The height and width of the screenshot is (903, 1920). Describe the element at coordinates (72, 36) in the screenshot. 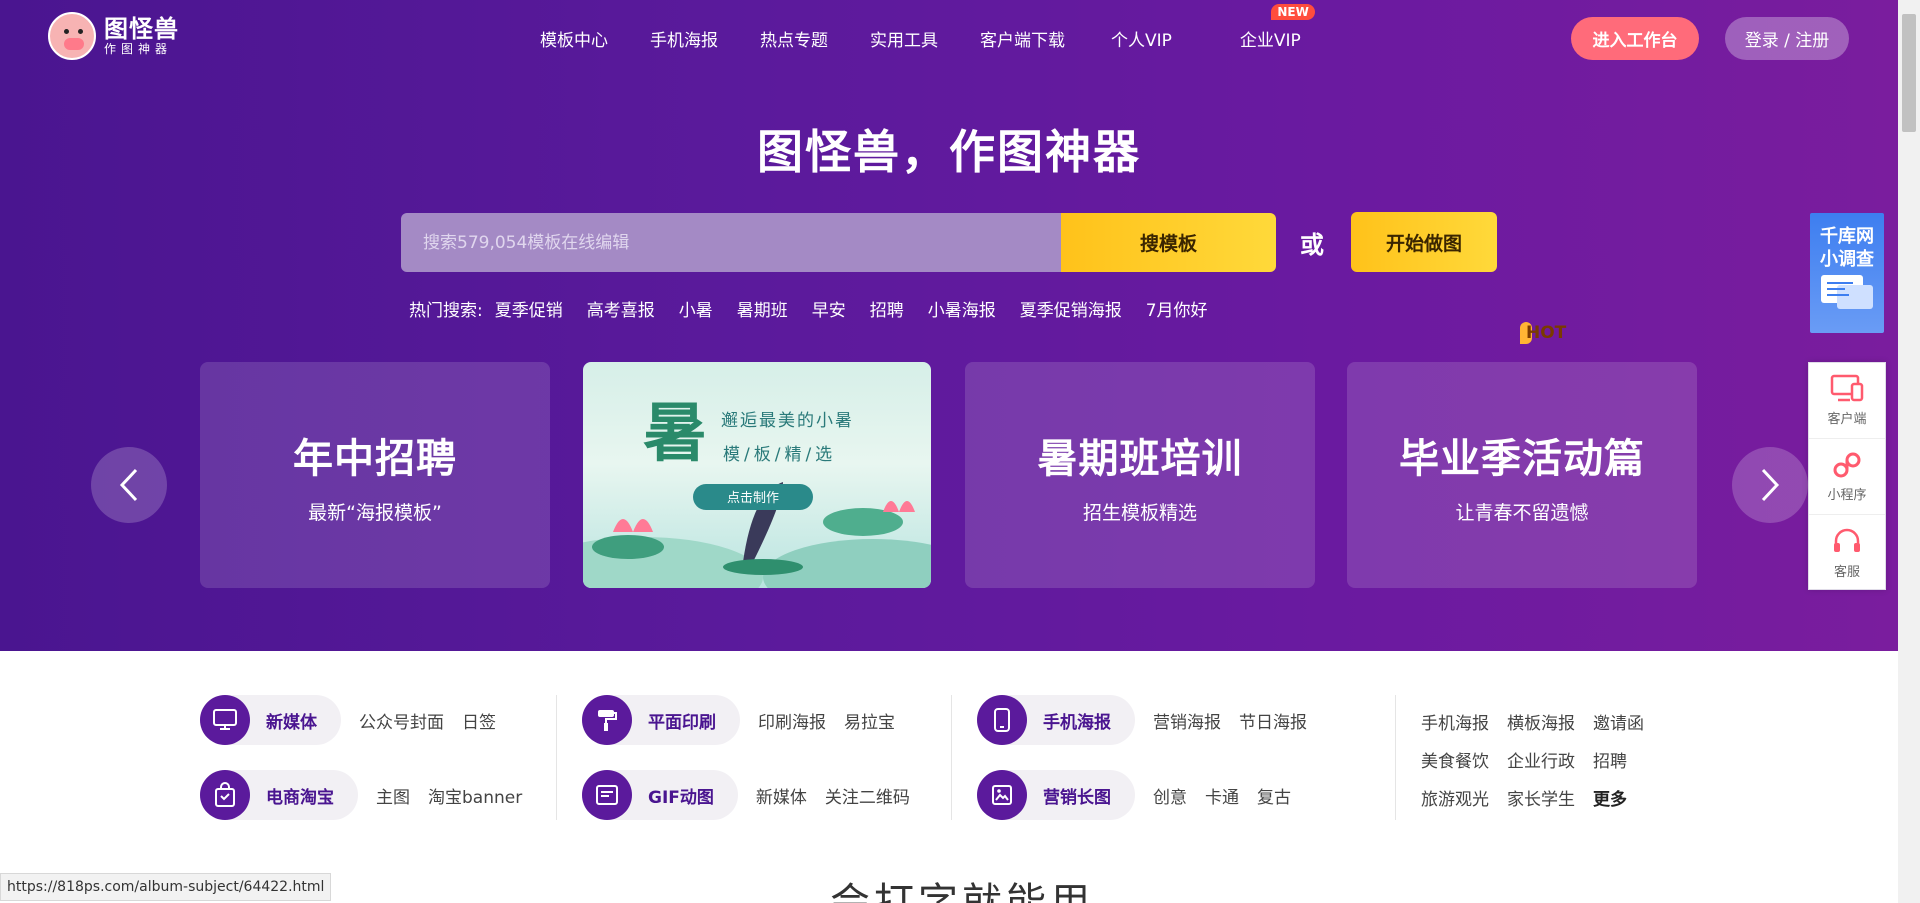

I see `pig-mascot-icon` at that location.